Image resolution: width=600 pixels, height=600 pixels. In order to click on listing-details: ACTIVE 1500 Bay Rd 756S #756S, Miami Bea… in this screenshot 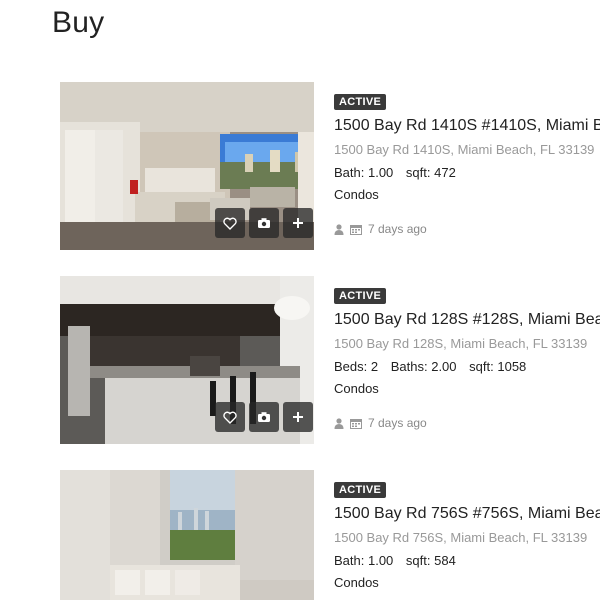, I will do `click(467, 535)`.